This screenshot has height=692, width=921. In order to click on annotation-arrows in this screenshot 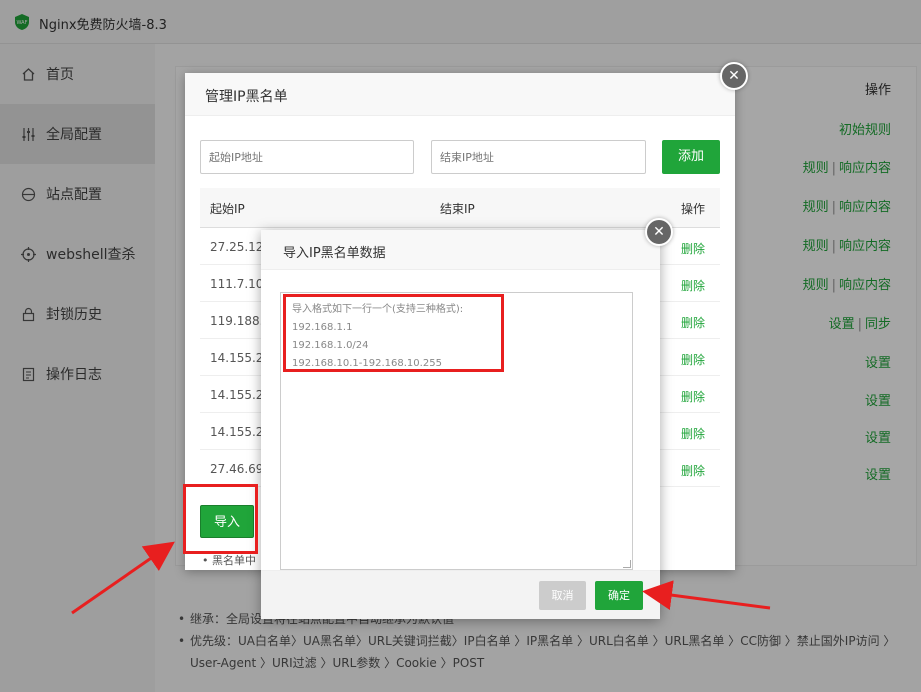, I will do `click(421, 578)`.